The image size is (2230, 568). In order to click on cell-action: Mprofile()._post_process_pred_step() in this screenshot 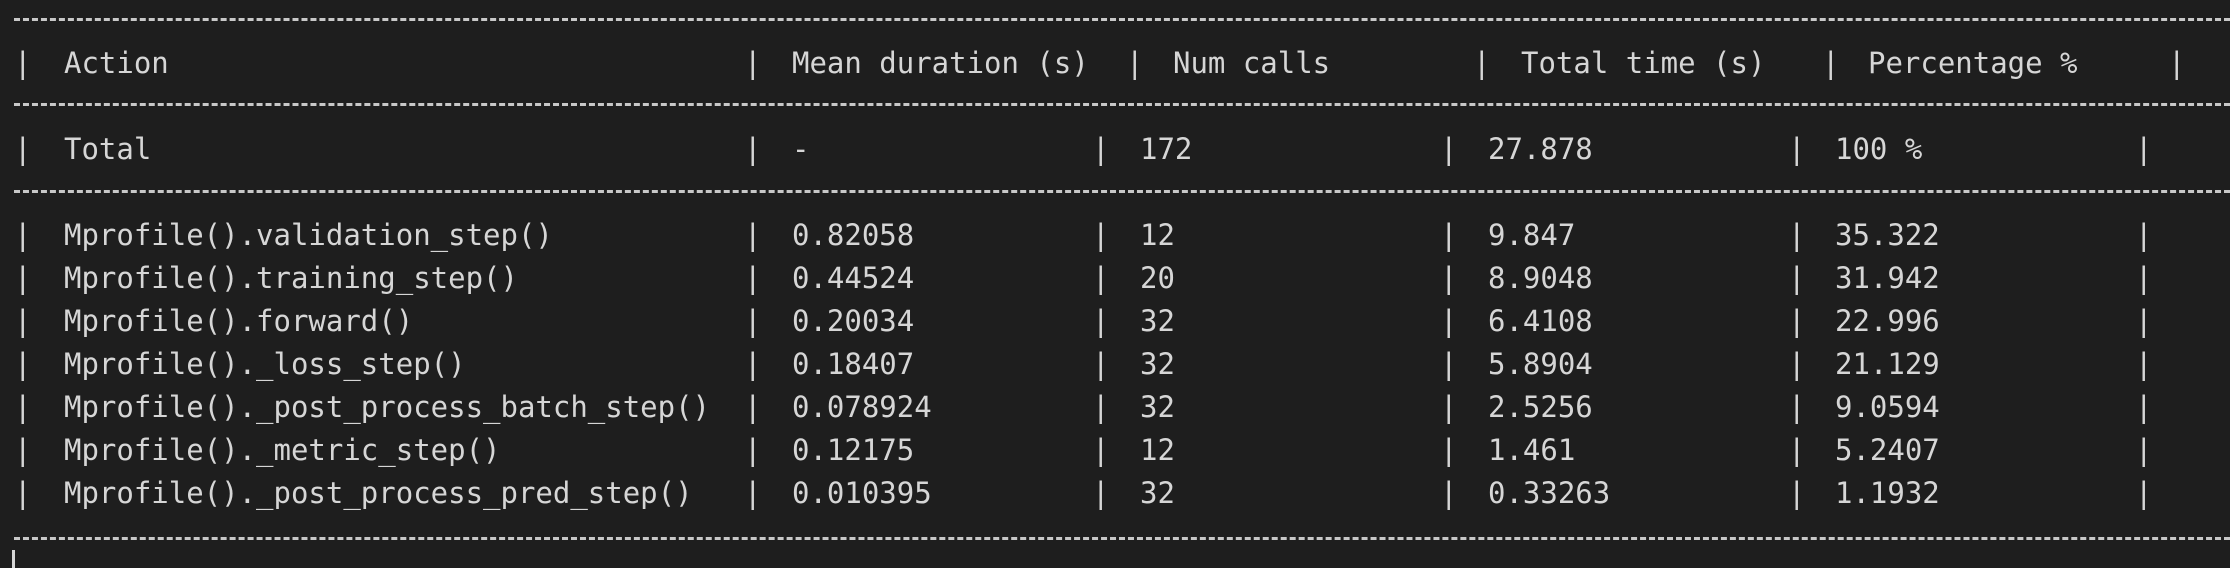, I will do `click(378, 493)`.